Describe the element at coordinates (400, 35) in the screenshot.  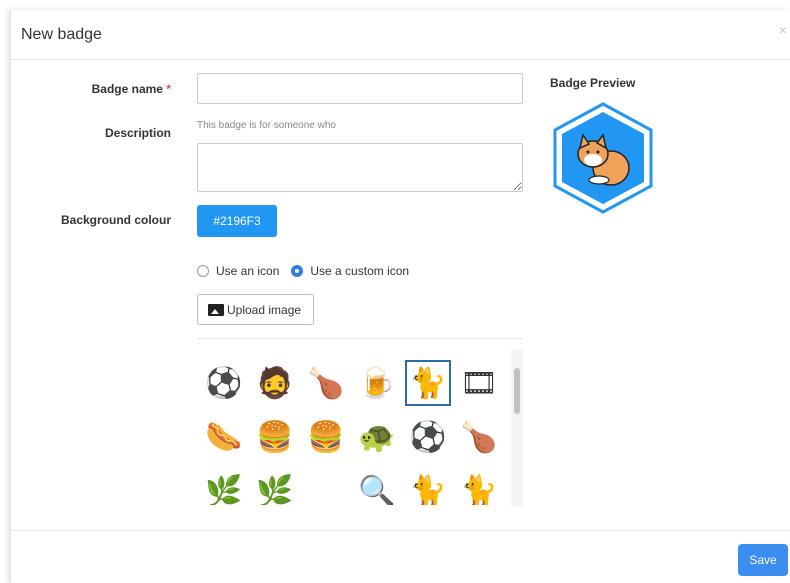
I see `modal-header: New badge ×` at that location.